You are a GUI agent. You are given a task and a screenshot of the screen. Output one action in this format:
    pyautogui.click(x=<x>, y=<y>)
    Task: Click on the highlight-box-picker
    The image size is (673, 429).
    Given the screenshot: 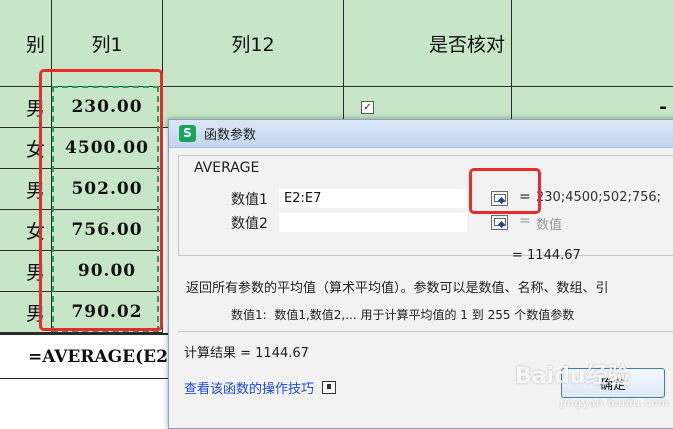 What is the action you would take?
    pyautogui.click(x=505, y=191)
    